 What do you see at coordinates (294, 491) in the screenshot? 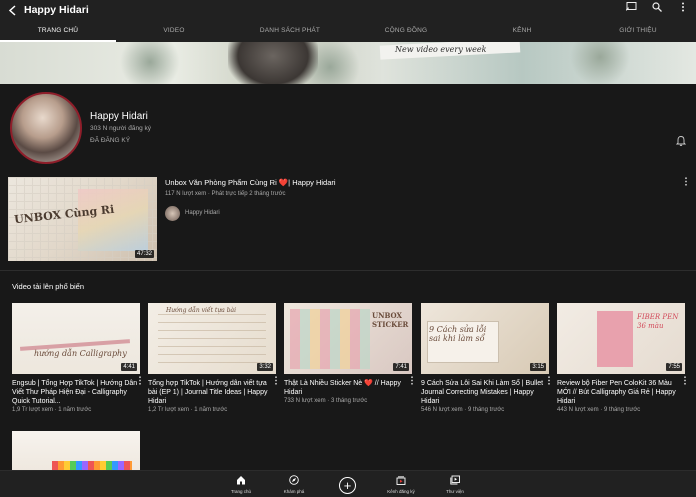
I see `nav-explore-label: Khám phá` at bounding box center [294, 491].